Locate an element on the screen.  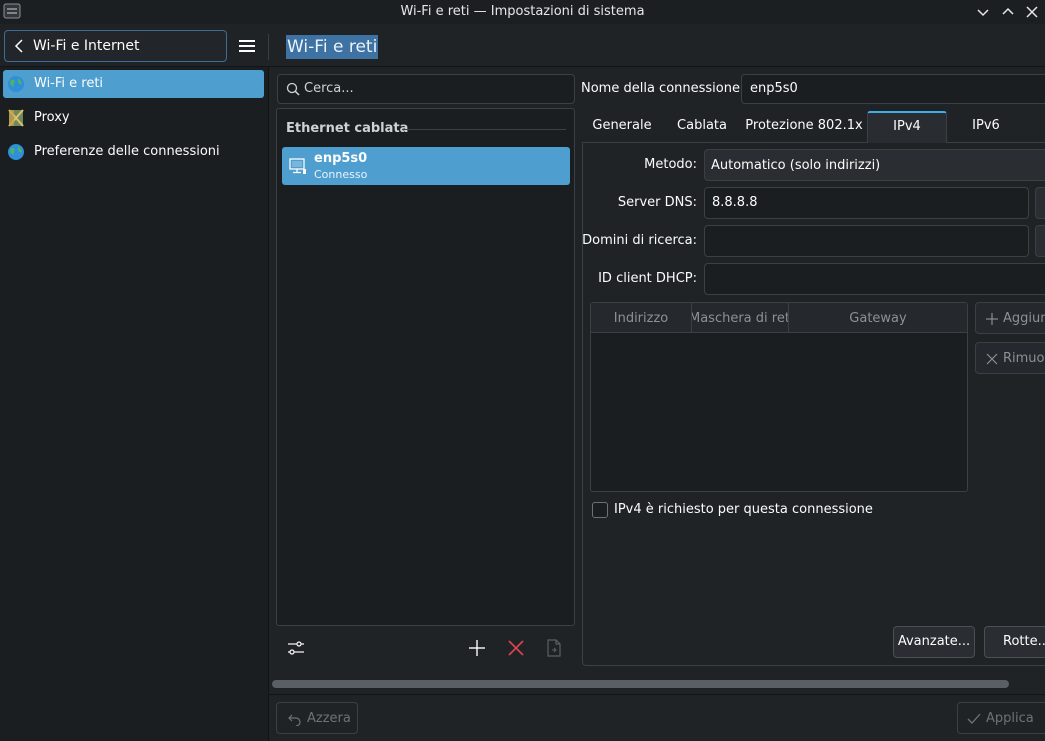
tab-ipv6: IPv6 is located at coordinates (986, 127).